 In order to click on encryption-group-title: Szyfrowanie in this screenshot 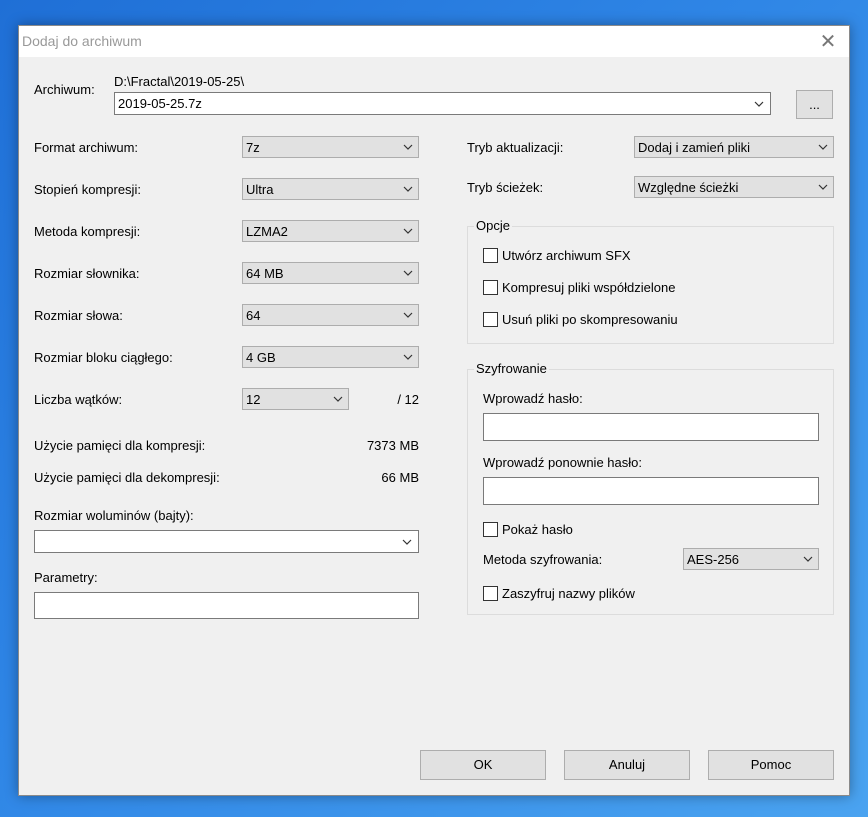, I will do `click(511, 368)`.